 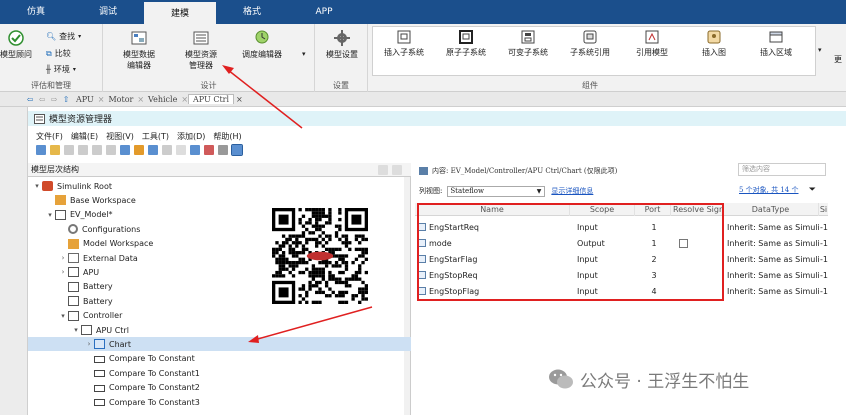 I want to click on edit-icon, so click(x=383, y=170).